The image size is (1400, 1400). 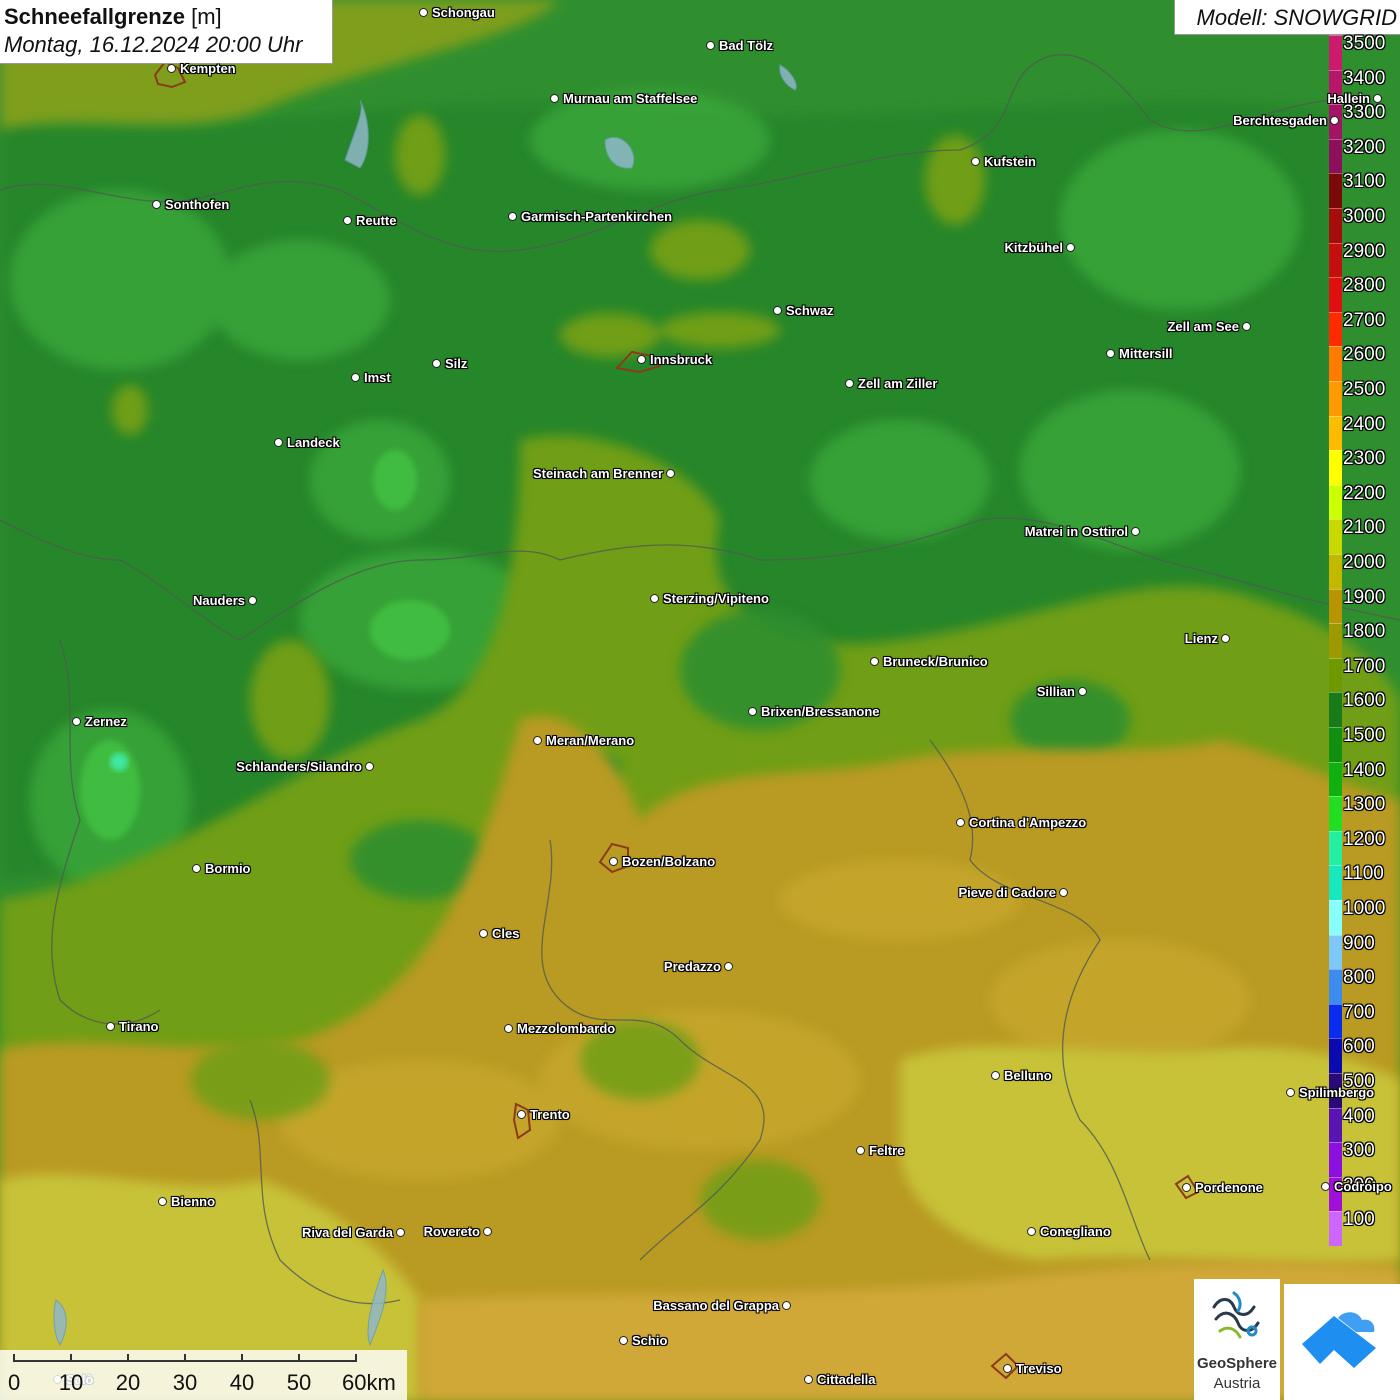 I want to click on place-label-riva-del-garda: Riva del Garda, so click(x=347, y=1232).